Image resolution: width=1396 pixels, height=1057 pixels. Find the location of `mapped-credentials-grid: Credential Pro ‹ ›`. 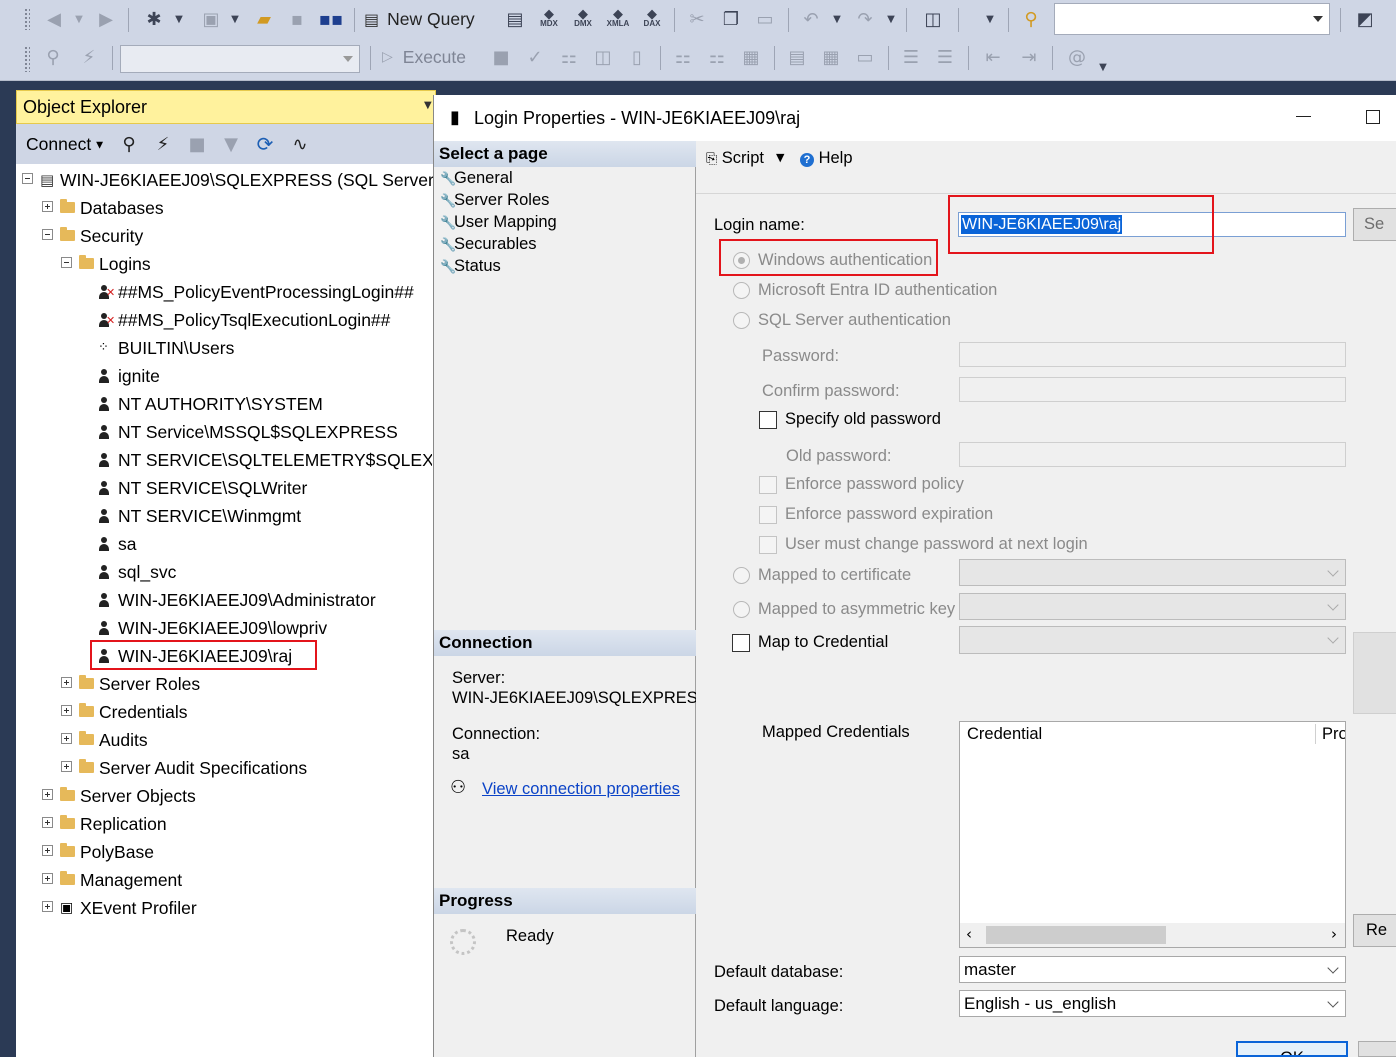

mapped-credentials-grid: Credential Pro ‹ › is located at coordinates (1152, 834).